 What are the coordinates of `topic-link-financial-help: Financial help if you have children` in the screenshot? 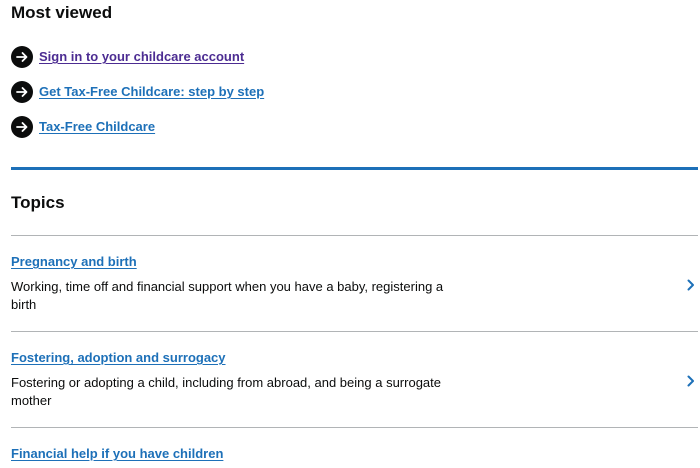 It's located at (117, 454).